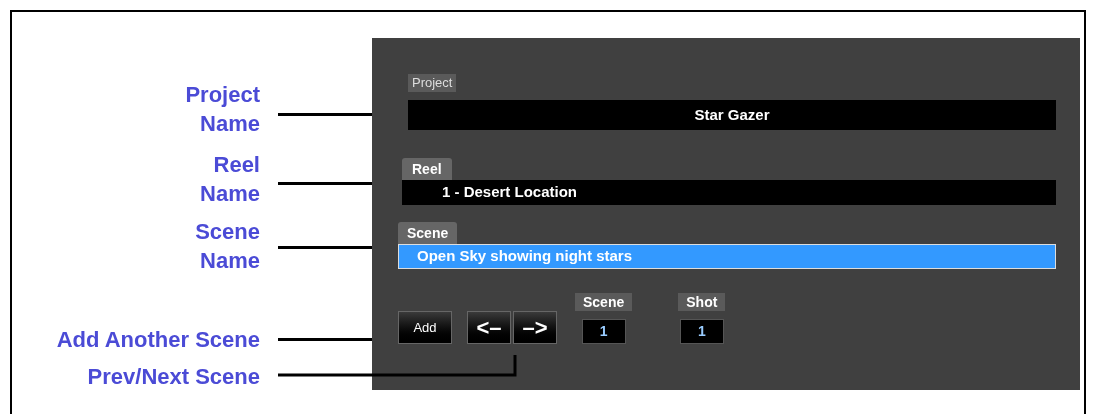  Describe the element at coordinates (729, 192) in the screenshot. I see `reel-name-field: 1 - Desert Location` at that location.